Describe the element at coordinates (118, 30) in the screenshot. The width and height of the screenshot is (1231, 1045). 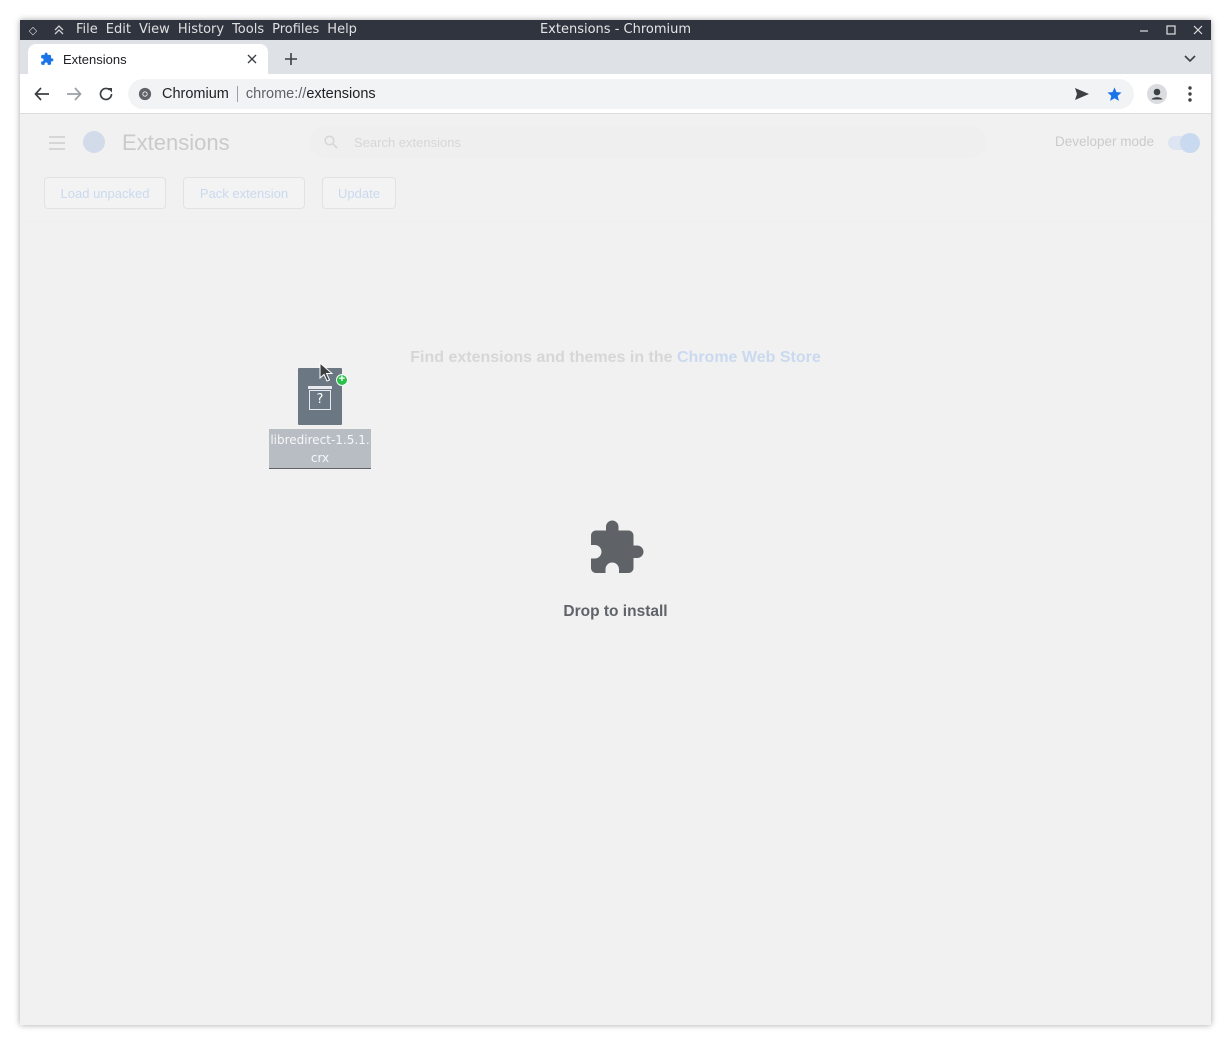
I see `menu-edit: Edit` at that location.